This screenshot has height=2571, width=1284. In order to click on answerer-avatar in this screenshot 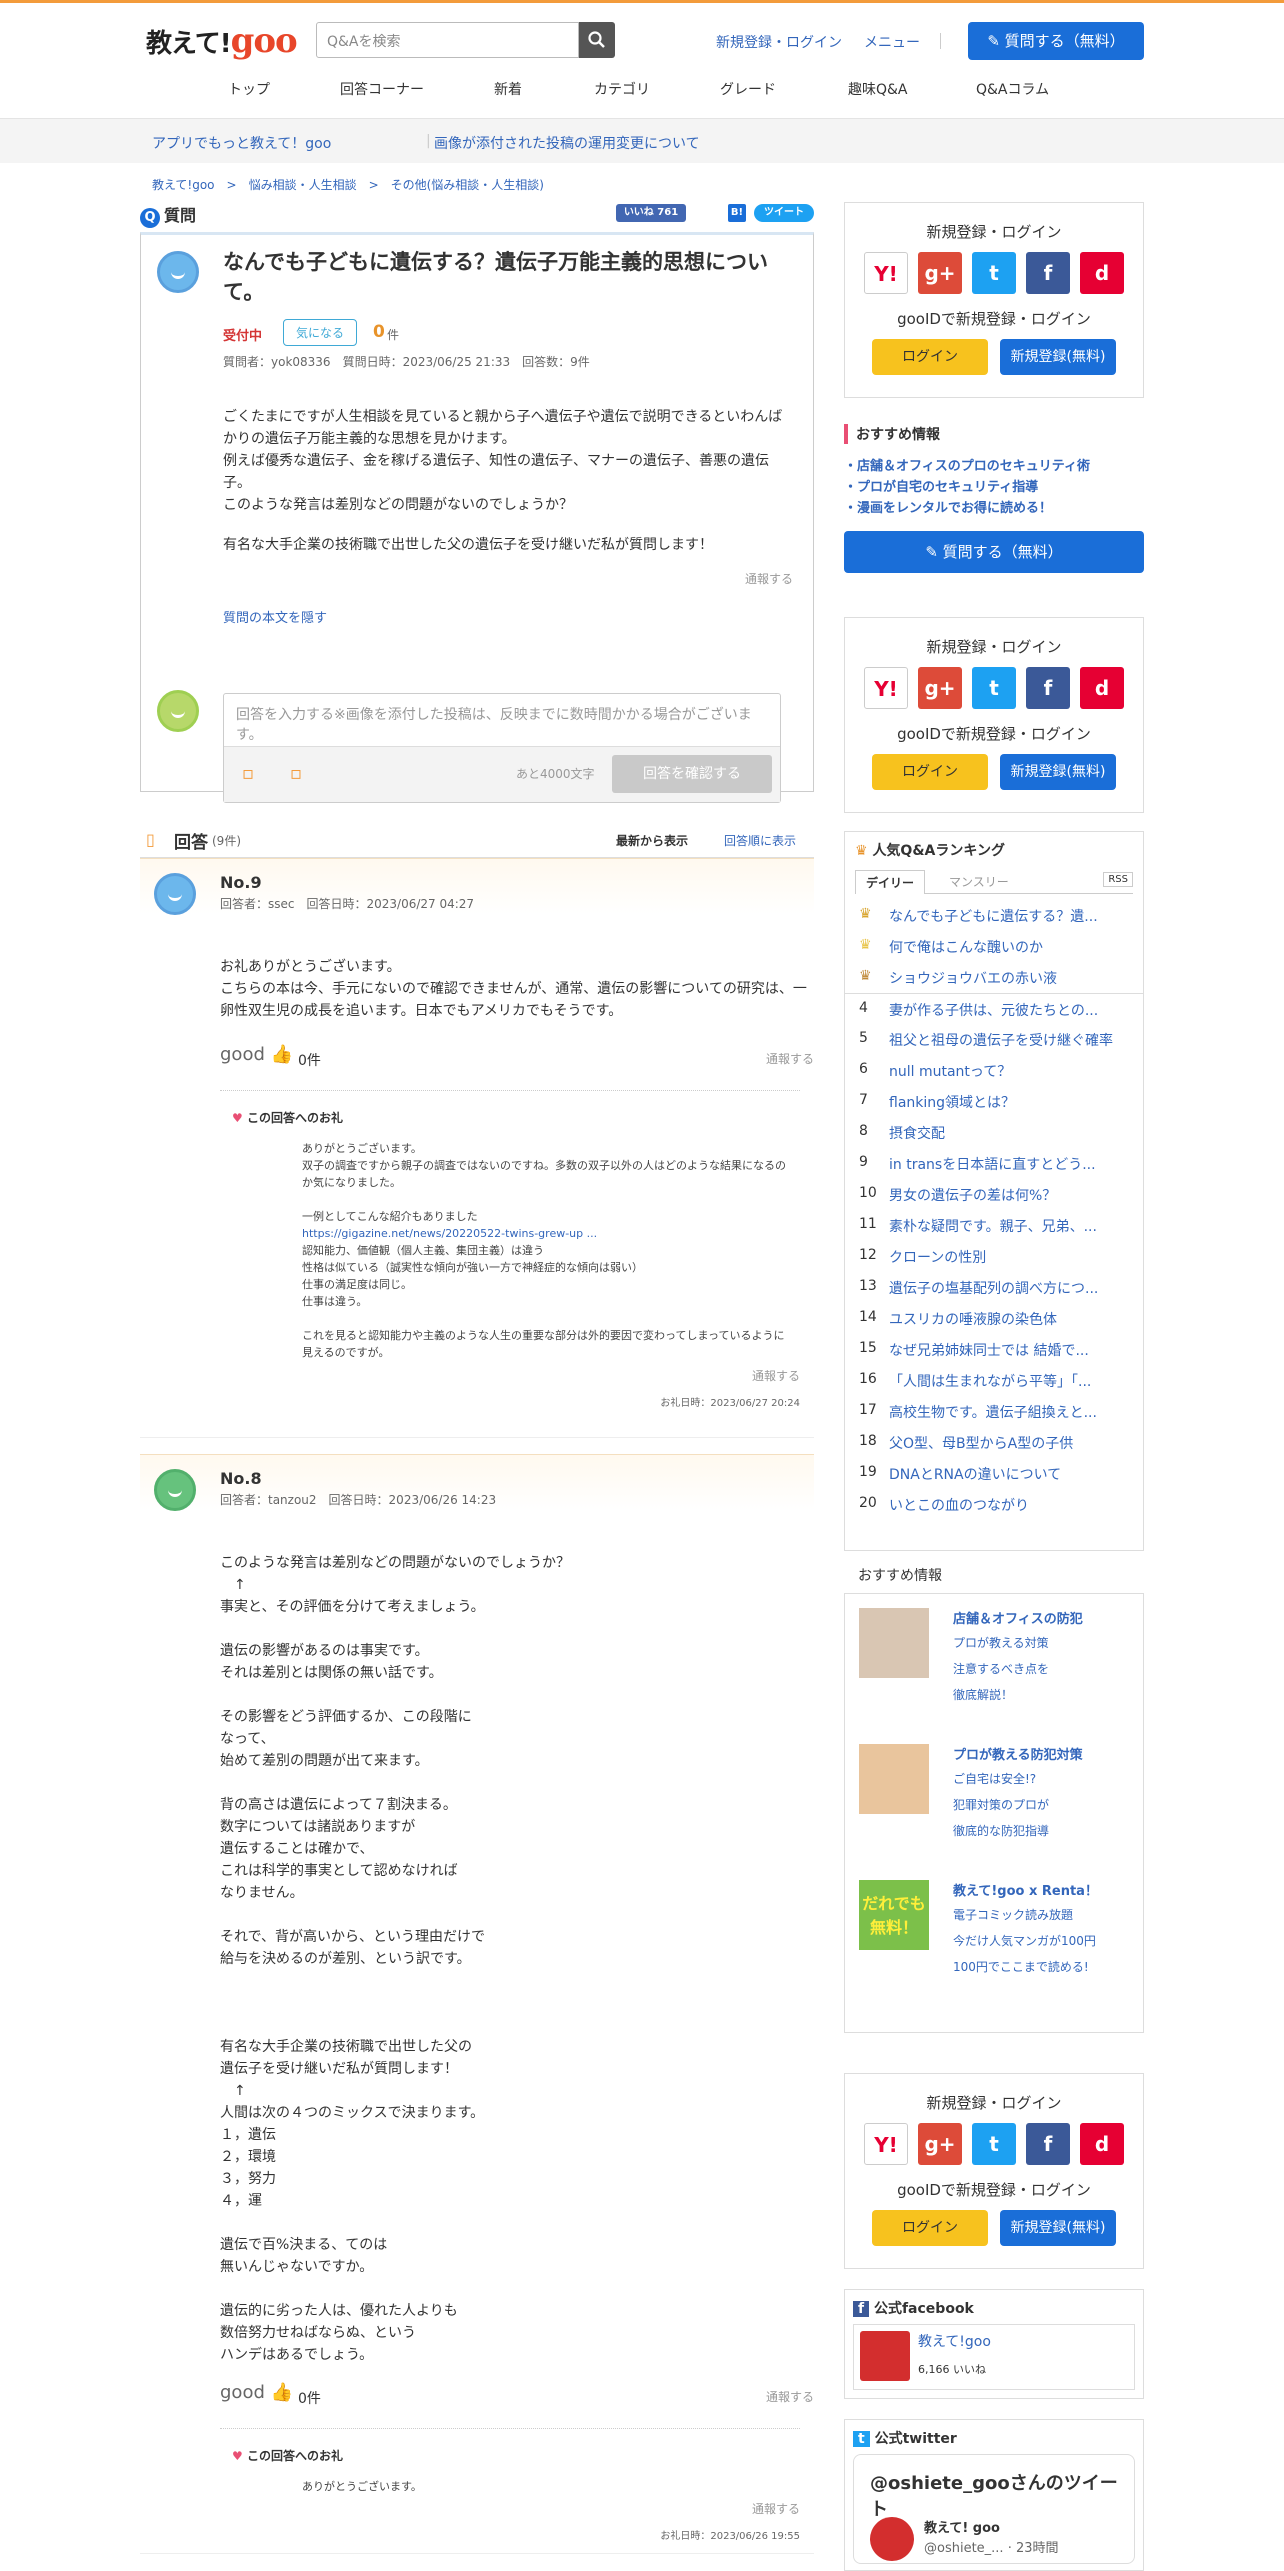, I will do `click(175, 894)`.